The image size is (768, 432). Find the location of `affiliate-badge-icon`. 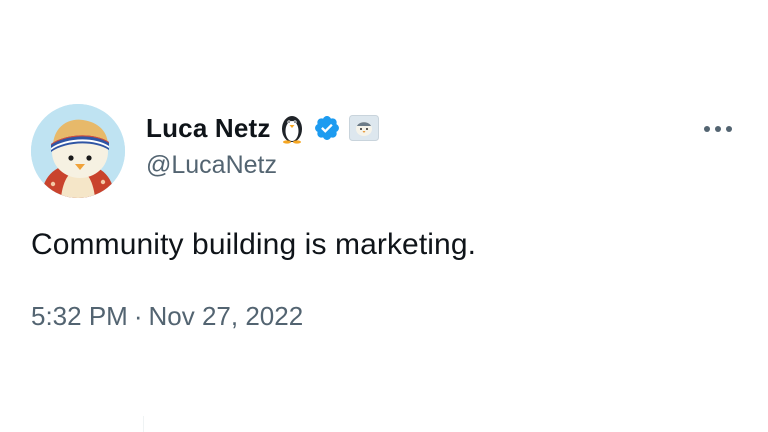

affiliate-badge-icon is located at coordinates (363, 128).